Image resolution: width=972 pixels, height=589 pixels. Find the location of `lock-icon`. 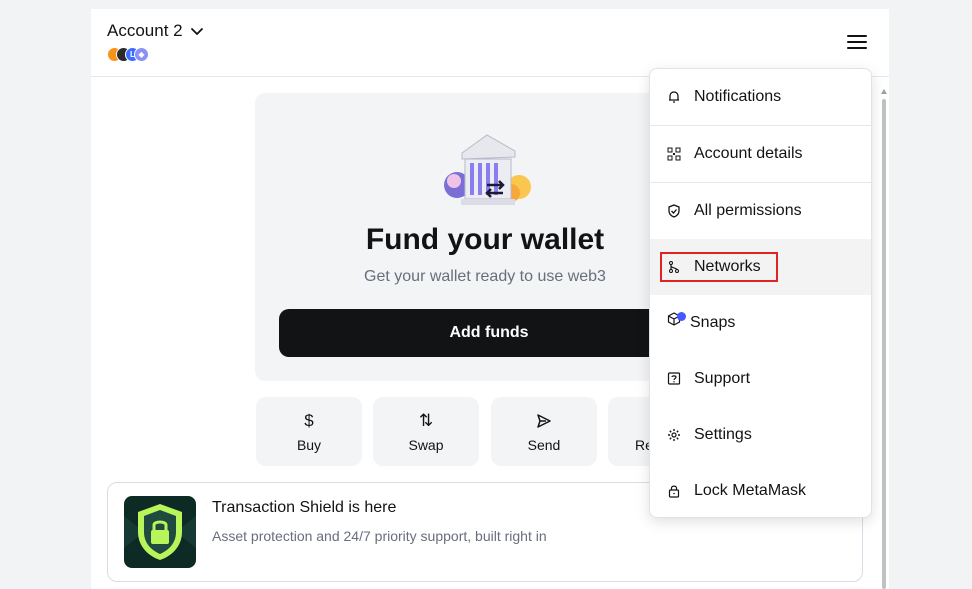

lock-icon is located at coordinates (674, 491).